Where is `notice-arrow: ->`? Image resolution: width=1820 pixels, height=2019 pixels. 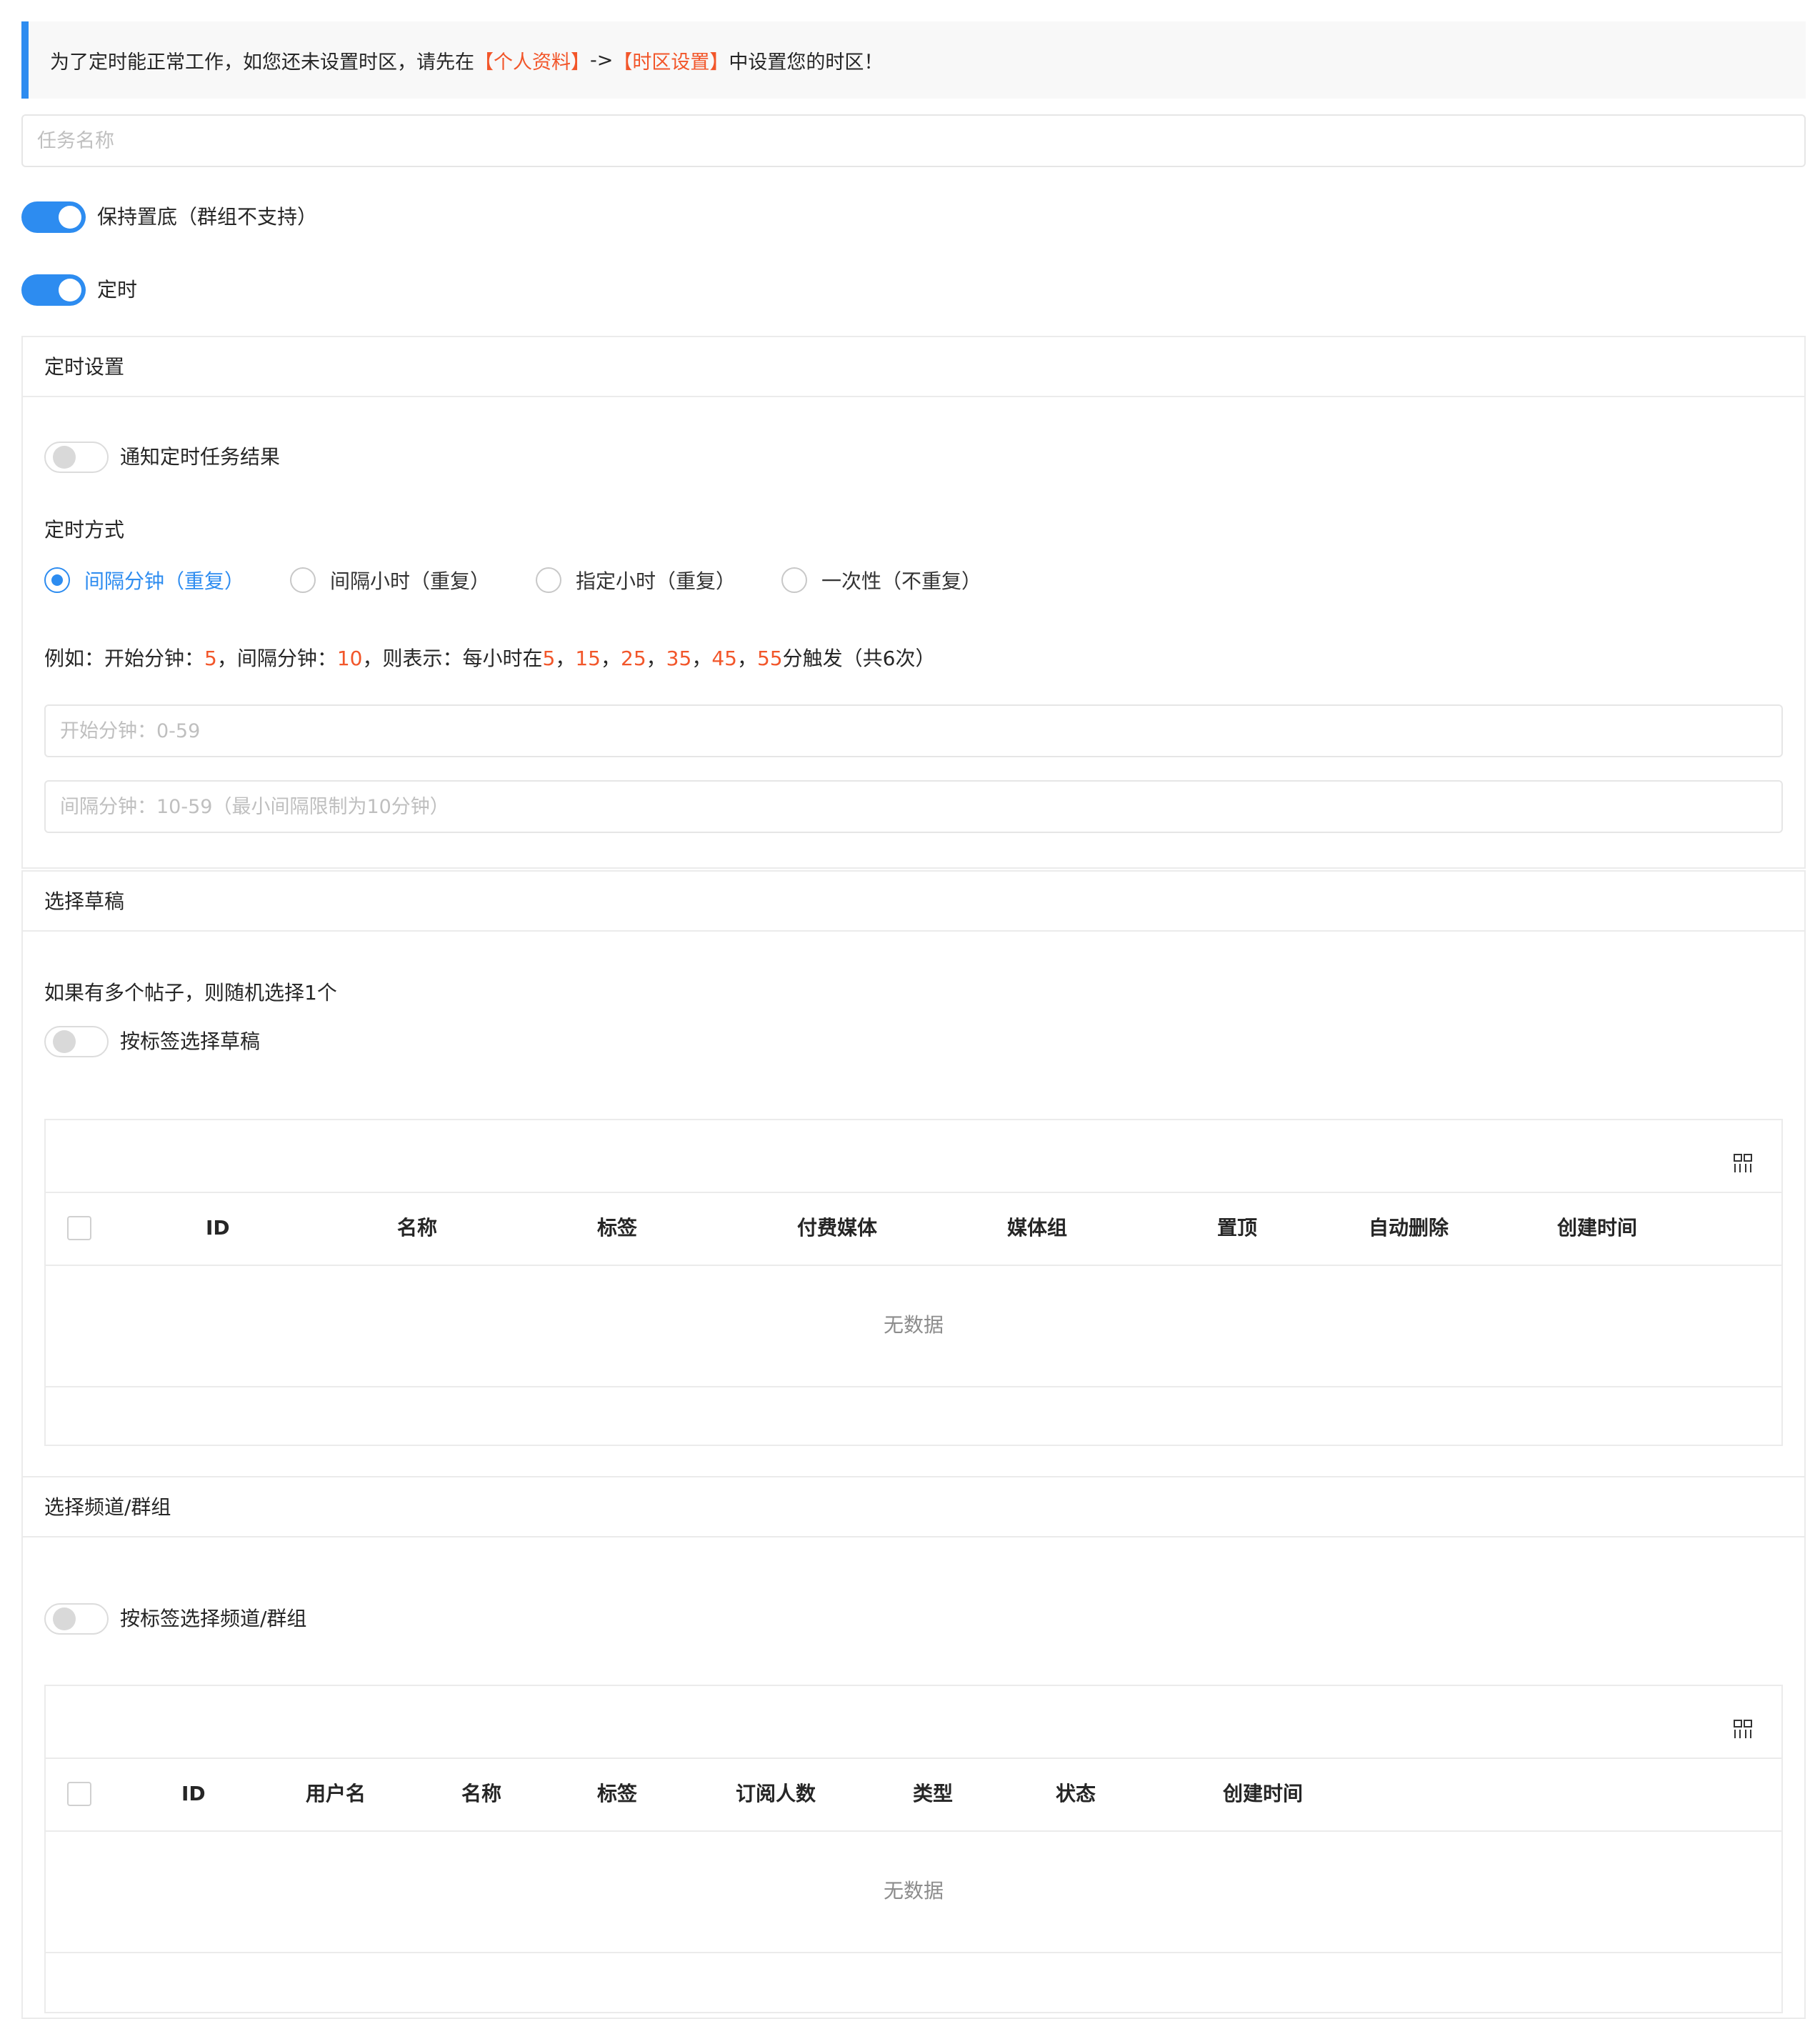 notice-arrow: -> is located at coordinates (602, 60).